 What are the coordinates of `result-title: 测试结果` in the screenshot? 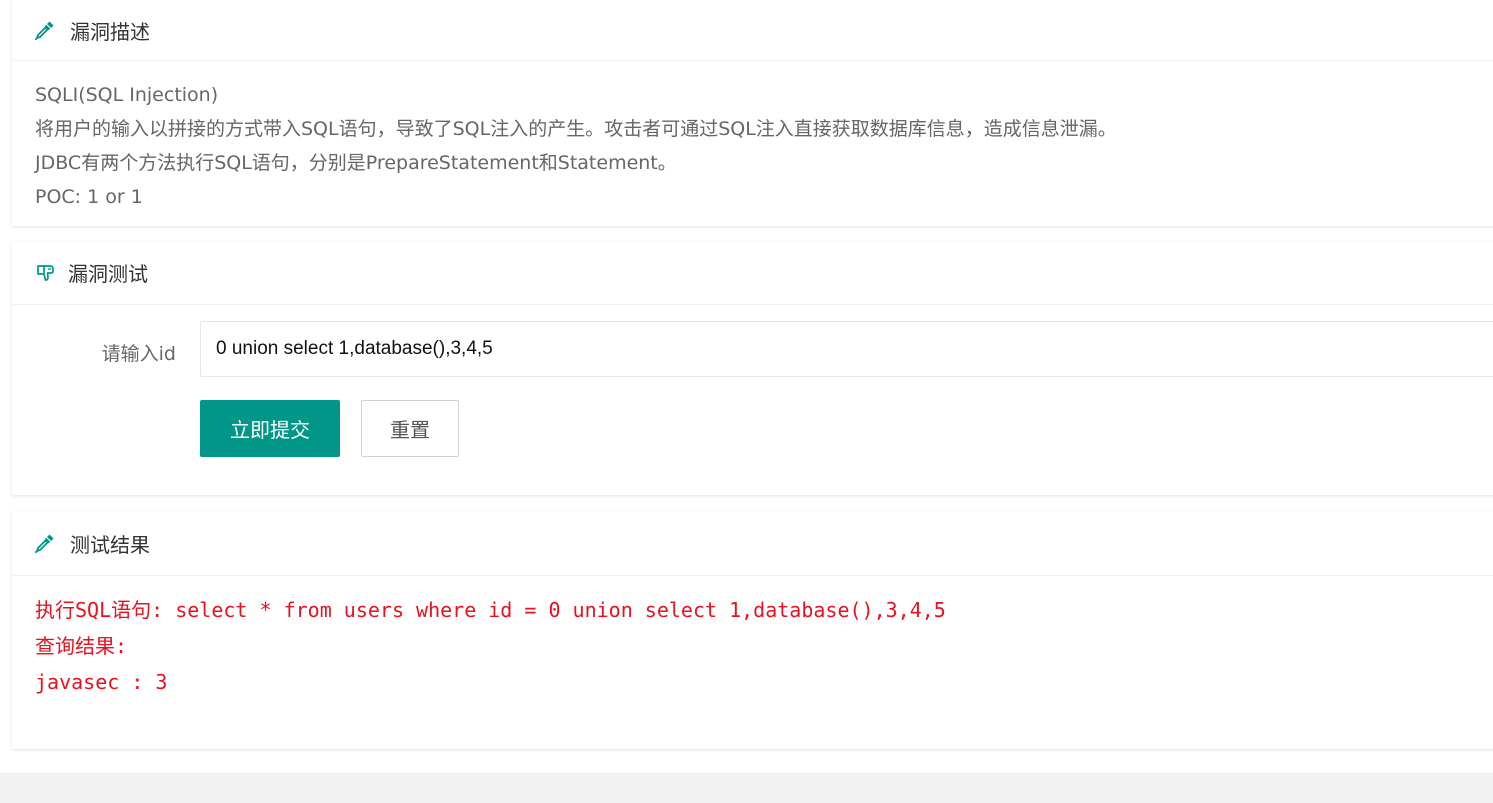 It's located at (110, 544).